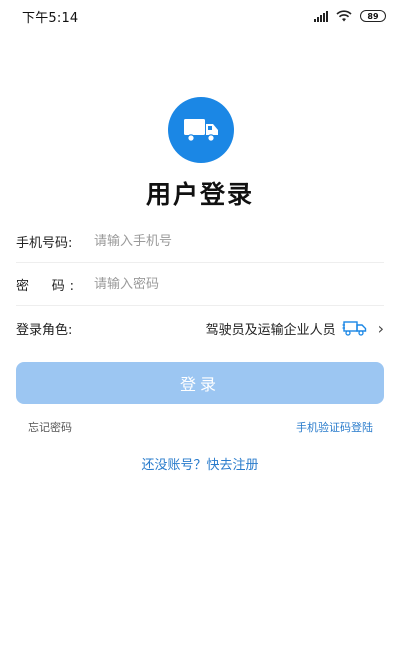  I want to click on password-label-first: 密, so click(25, 286).